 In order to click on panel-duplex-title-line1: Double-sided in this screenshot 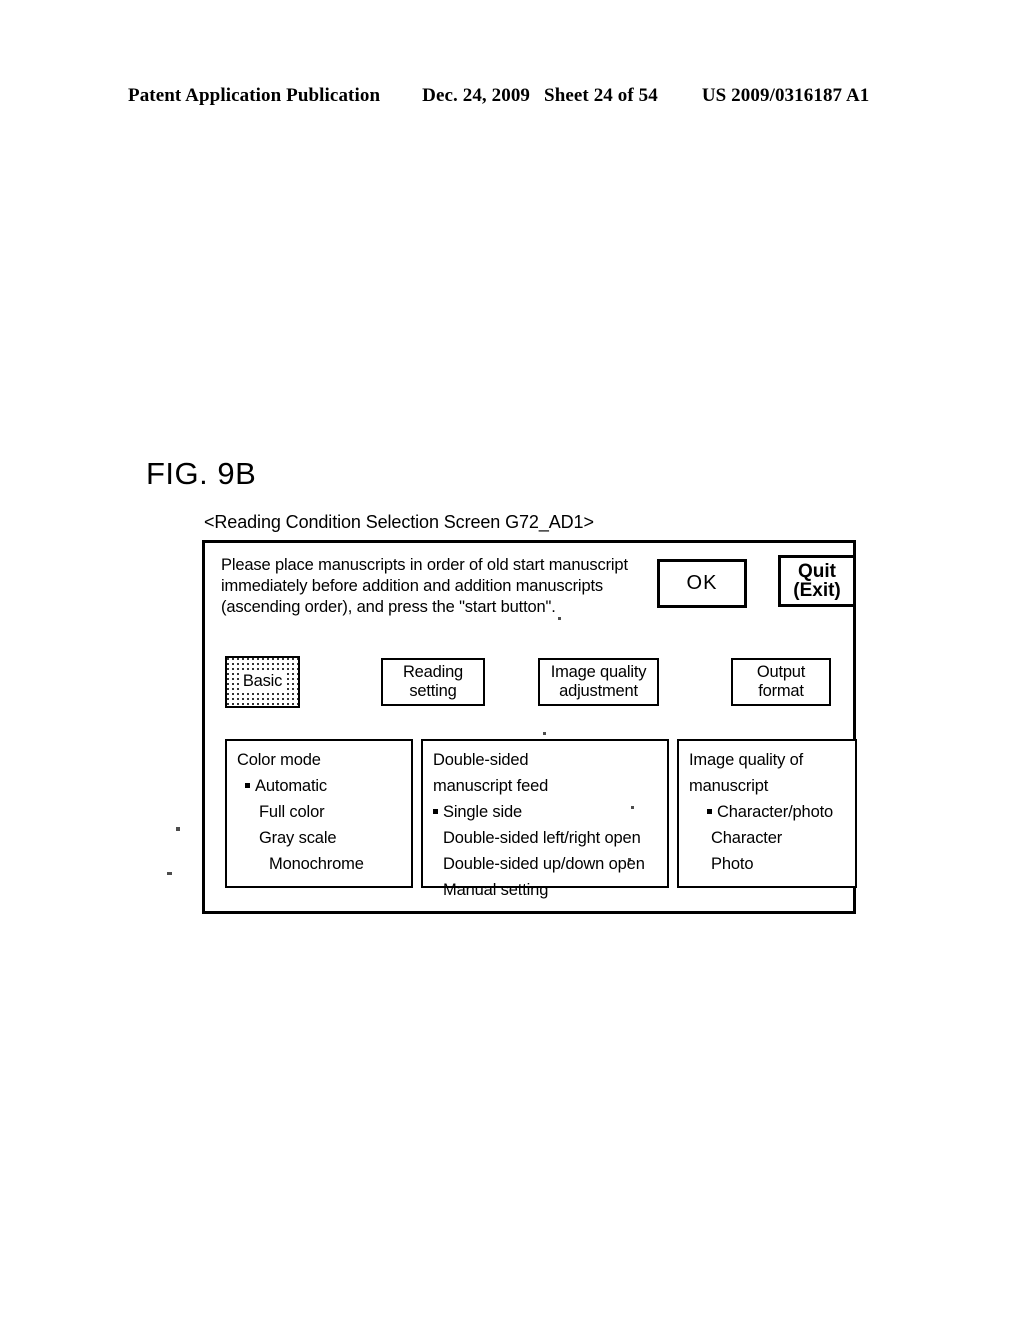, I will do `click(481, 760)`.